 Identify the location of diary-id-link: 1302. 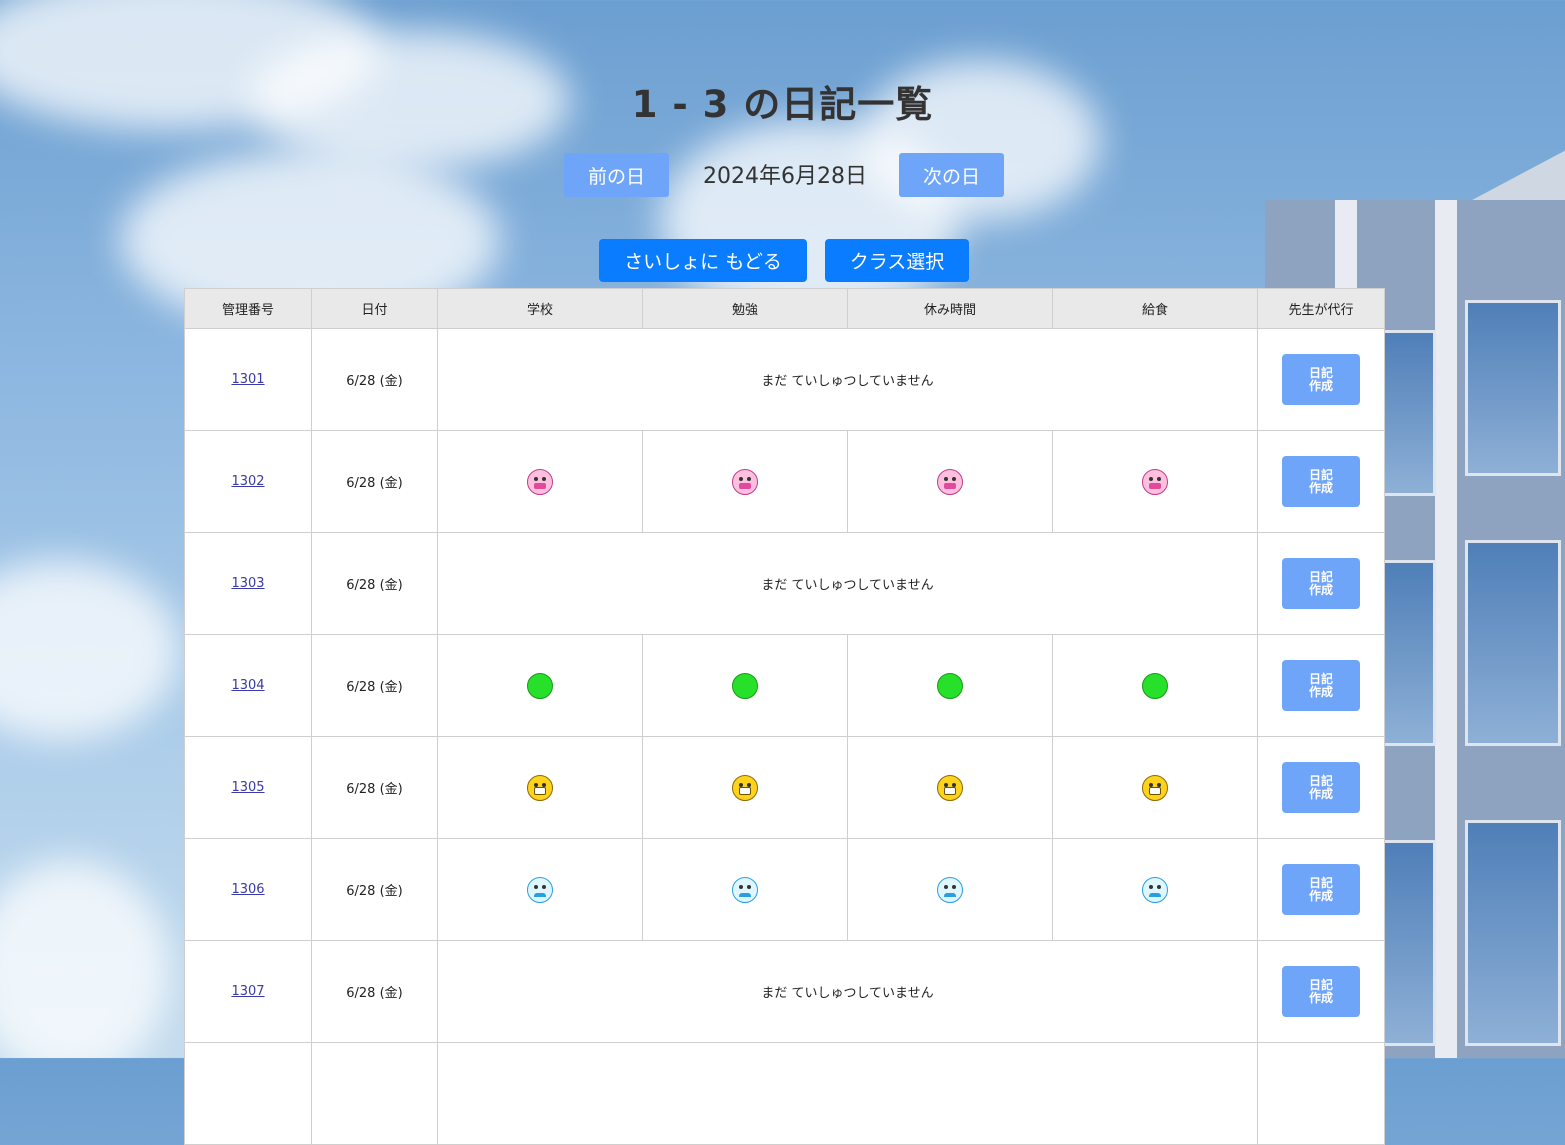
(247, 481).